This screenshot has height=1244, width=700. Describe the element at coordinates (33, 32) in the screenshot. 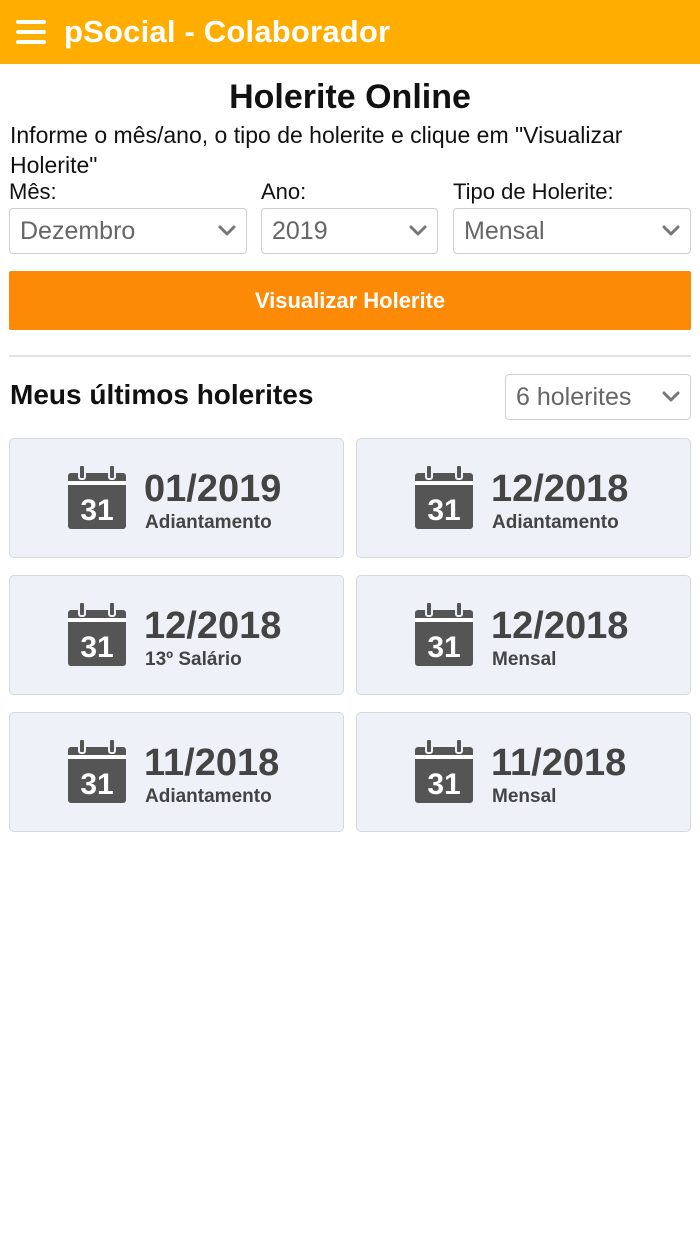

I see `hamburger-menu-icon` at that location.